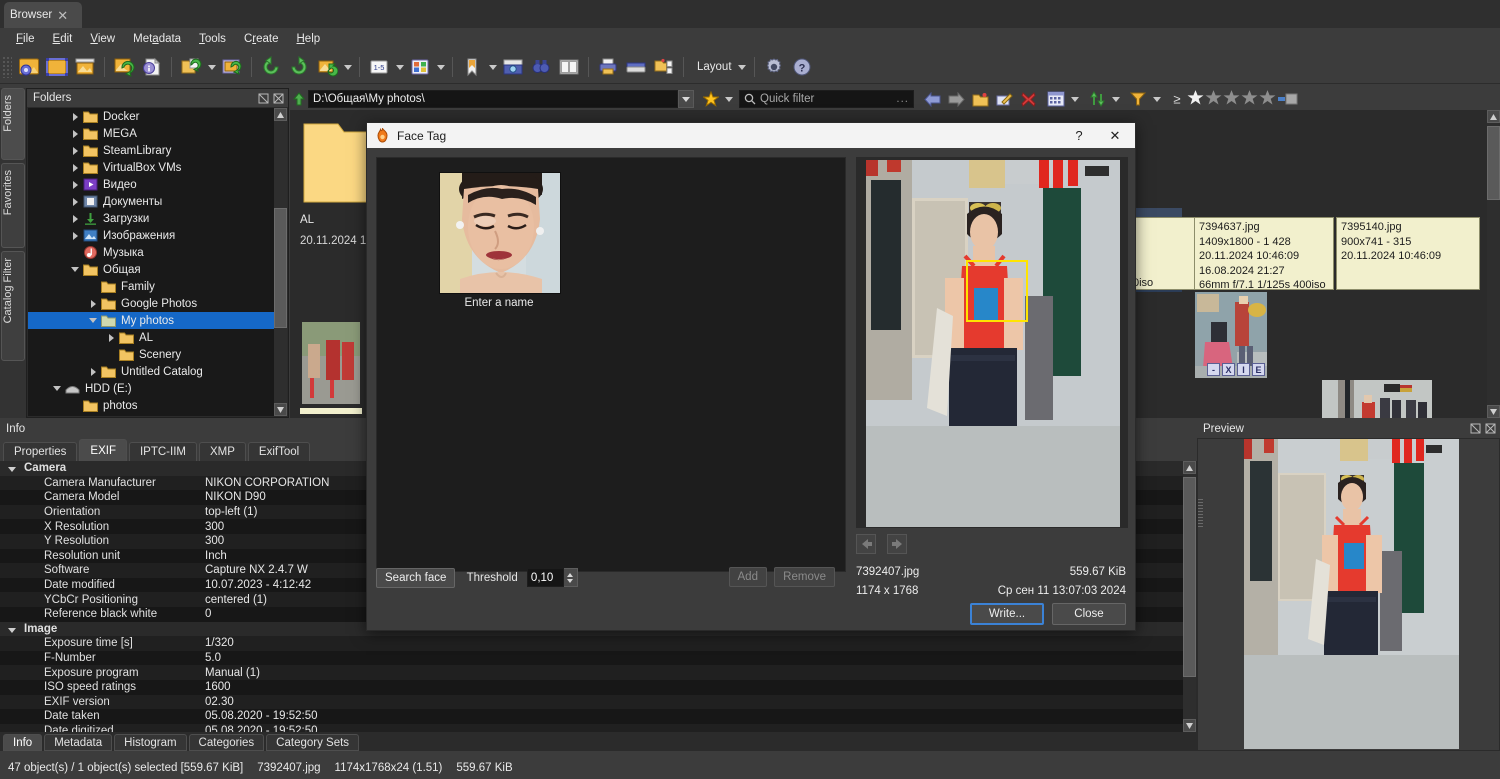 The height and width of the screenshot is (779, 1500). I want to click on folder-tree-item: Scenery, so click(151, 354).